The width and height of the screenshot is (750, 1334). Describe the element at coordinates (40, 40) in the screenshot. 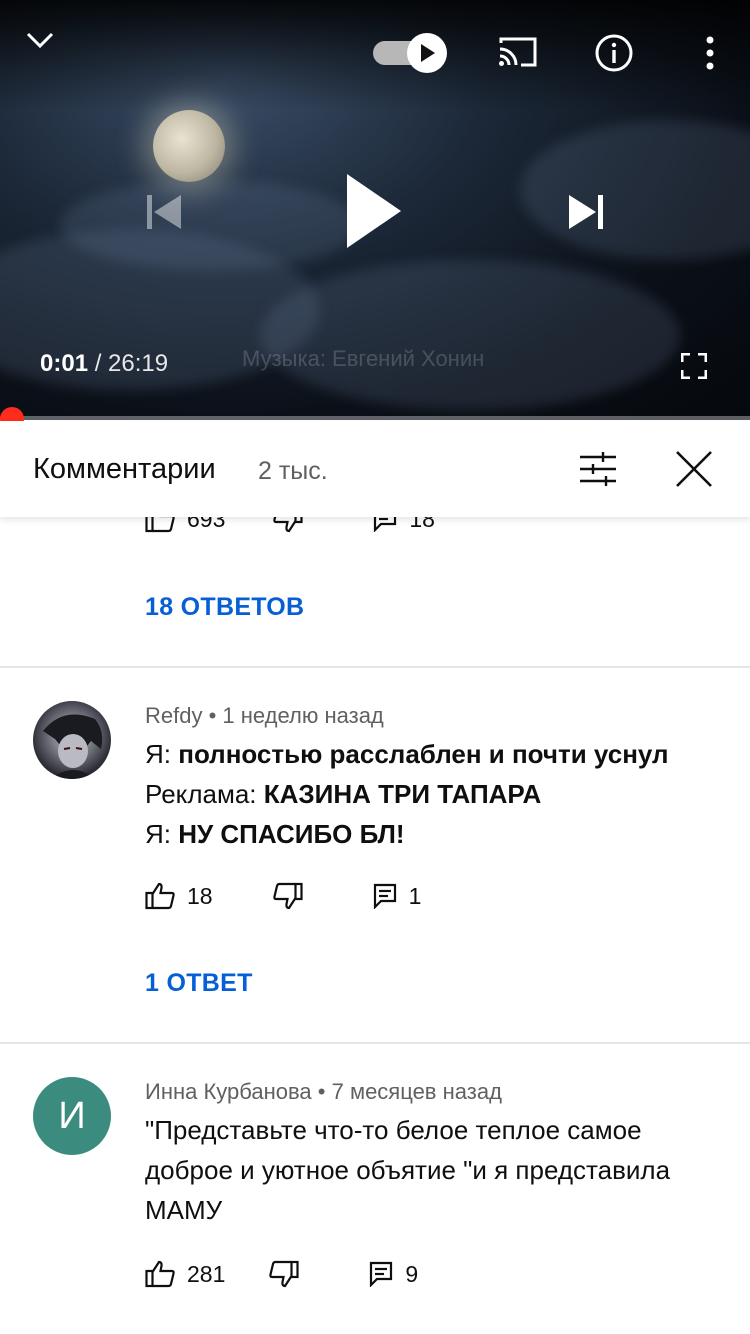

I see `chevron-down-icon` at that location.